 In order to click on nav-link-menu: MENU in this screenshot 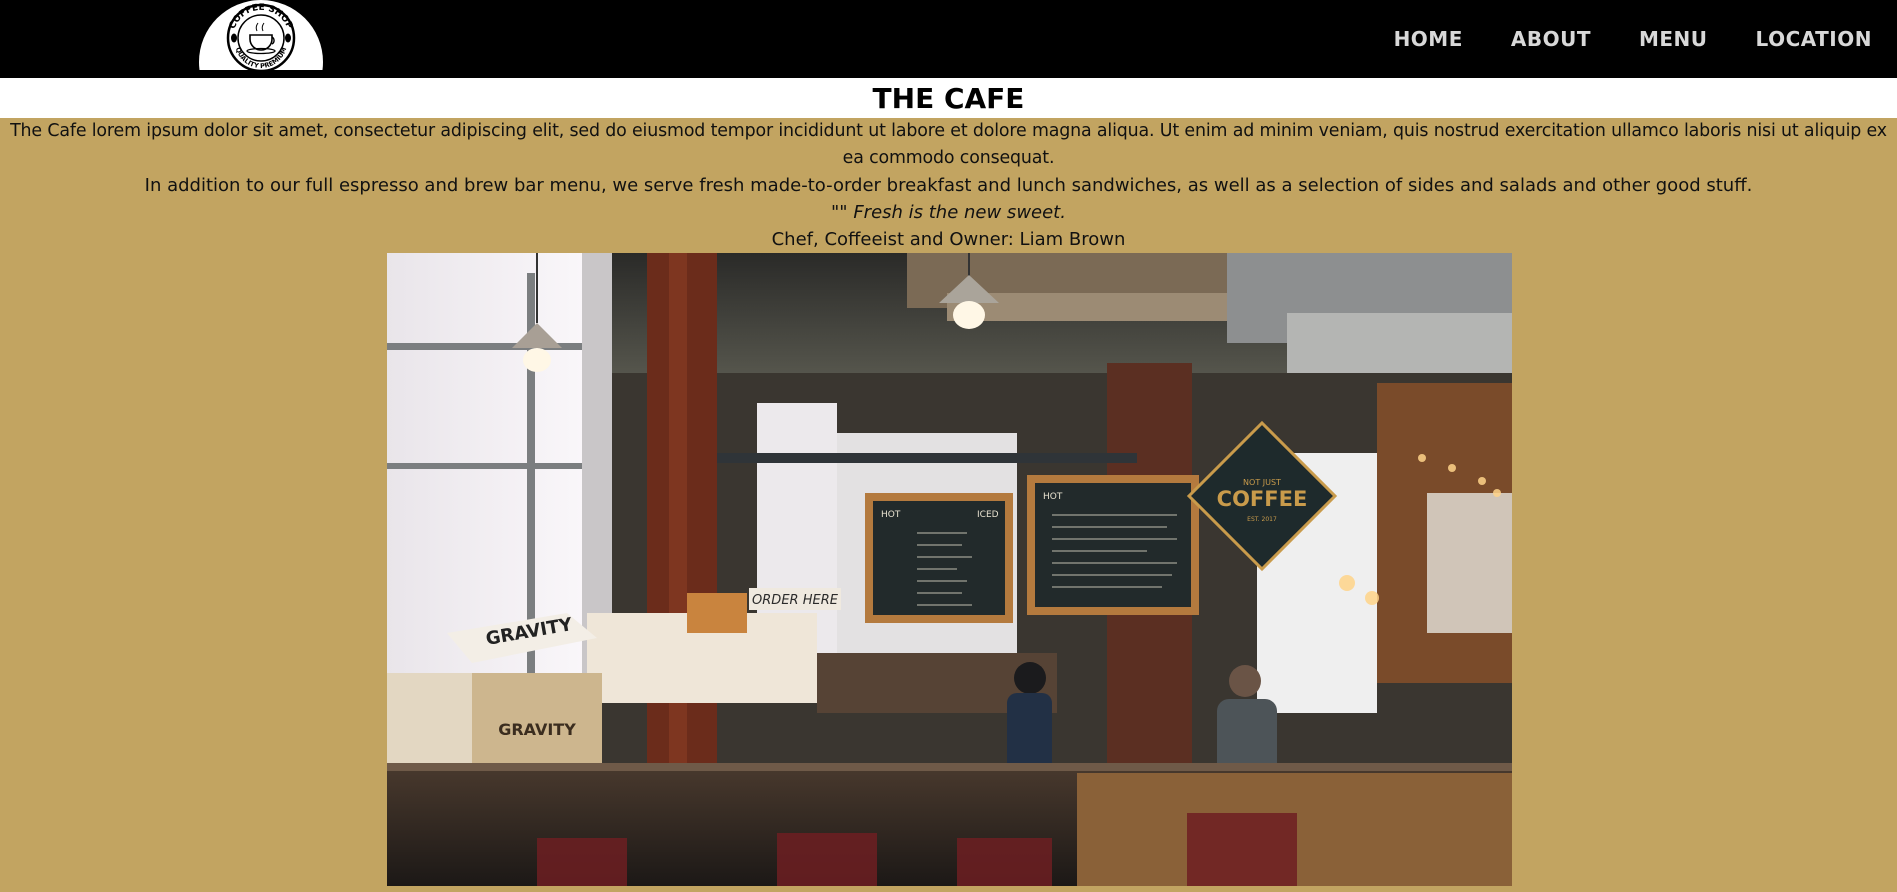, I will do `click(1673, 39)`.